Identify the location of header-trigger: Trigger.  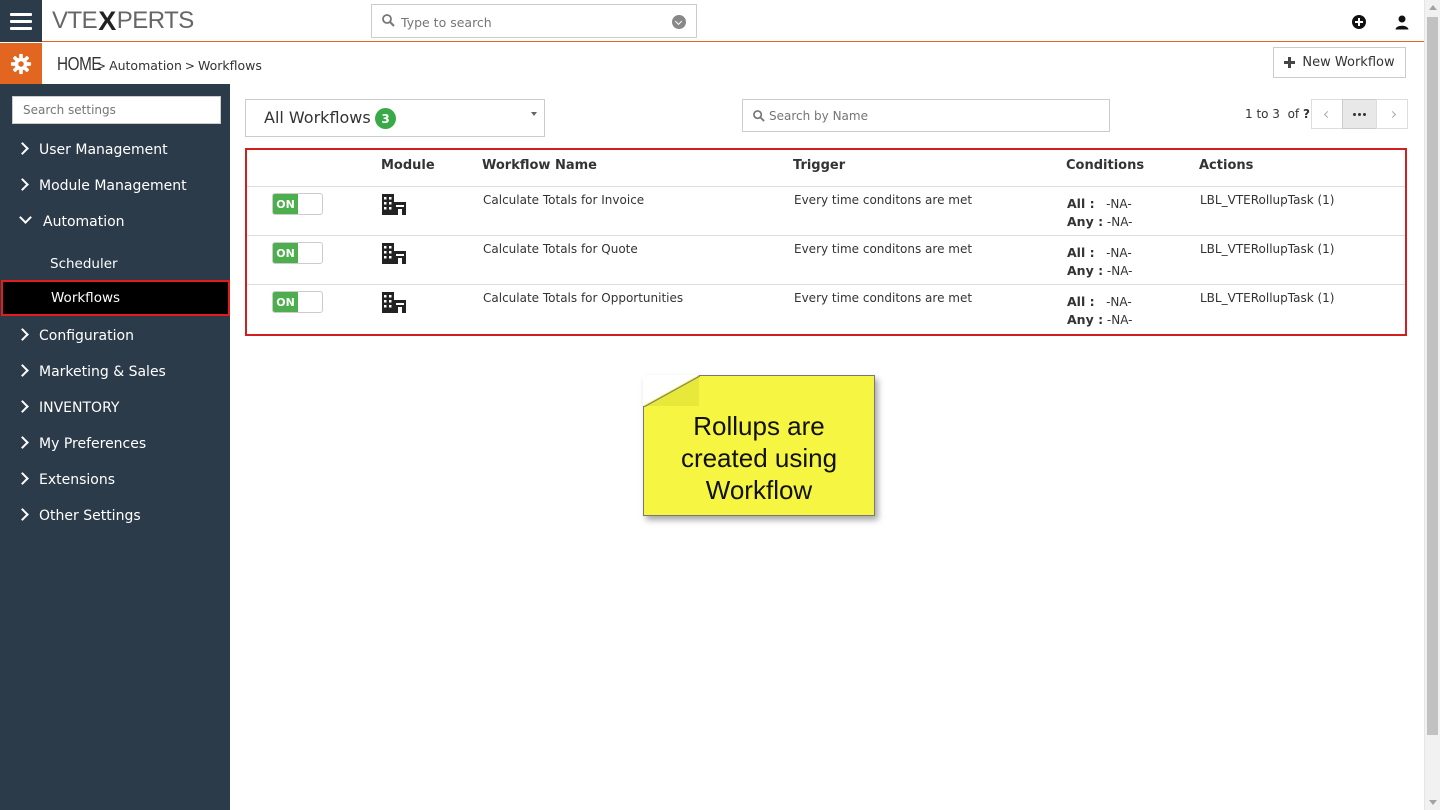
(819, 165).